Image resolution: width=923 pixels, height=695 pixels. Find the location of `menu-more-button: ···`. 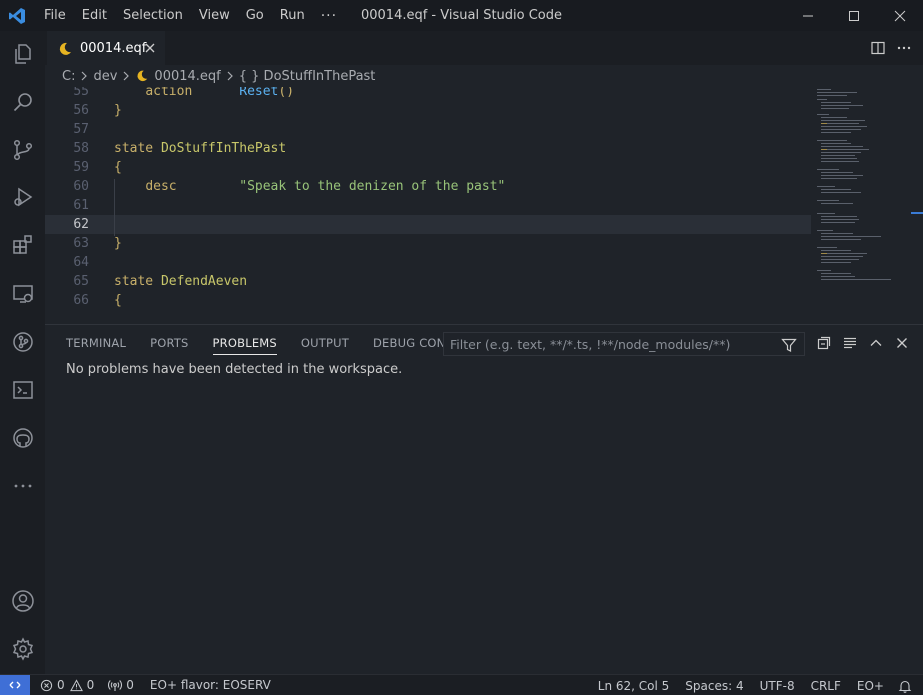

menu-more-button: ··· is located at coordinates (329, 16).